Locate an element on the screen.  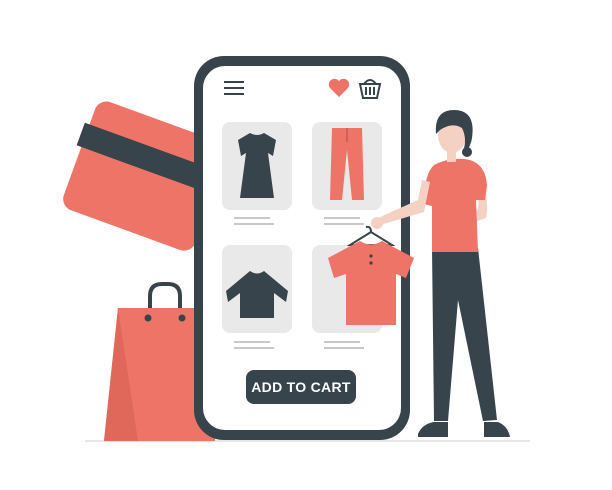
add-to-cart-button is located at coordinates (301, 387).